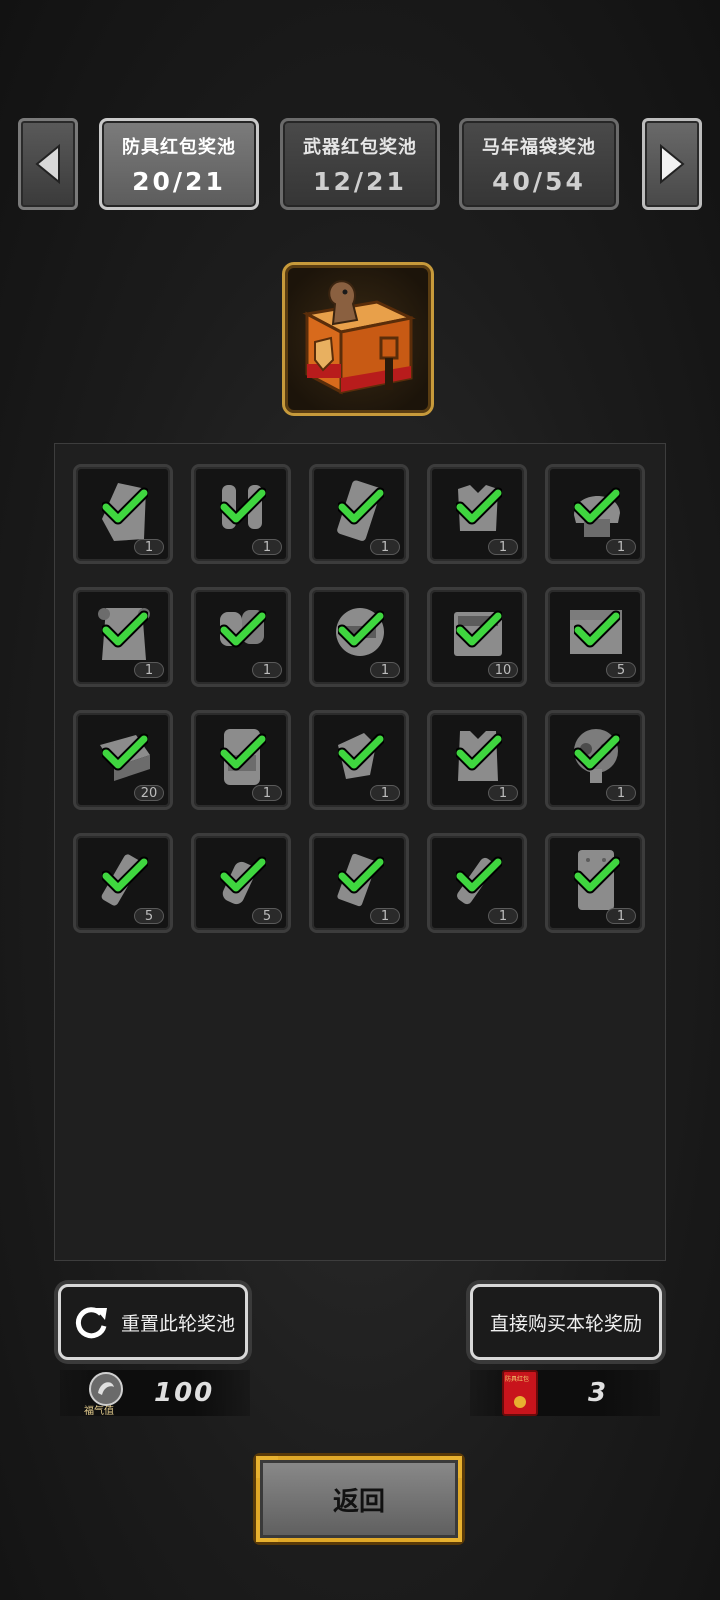  Describe the element at coordinates (179, 147) in the screenshot. I see `tab-name: 防具红包奖池` at that location.